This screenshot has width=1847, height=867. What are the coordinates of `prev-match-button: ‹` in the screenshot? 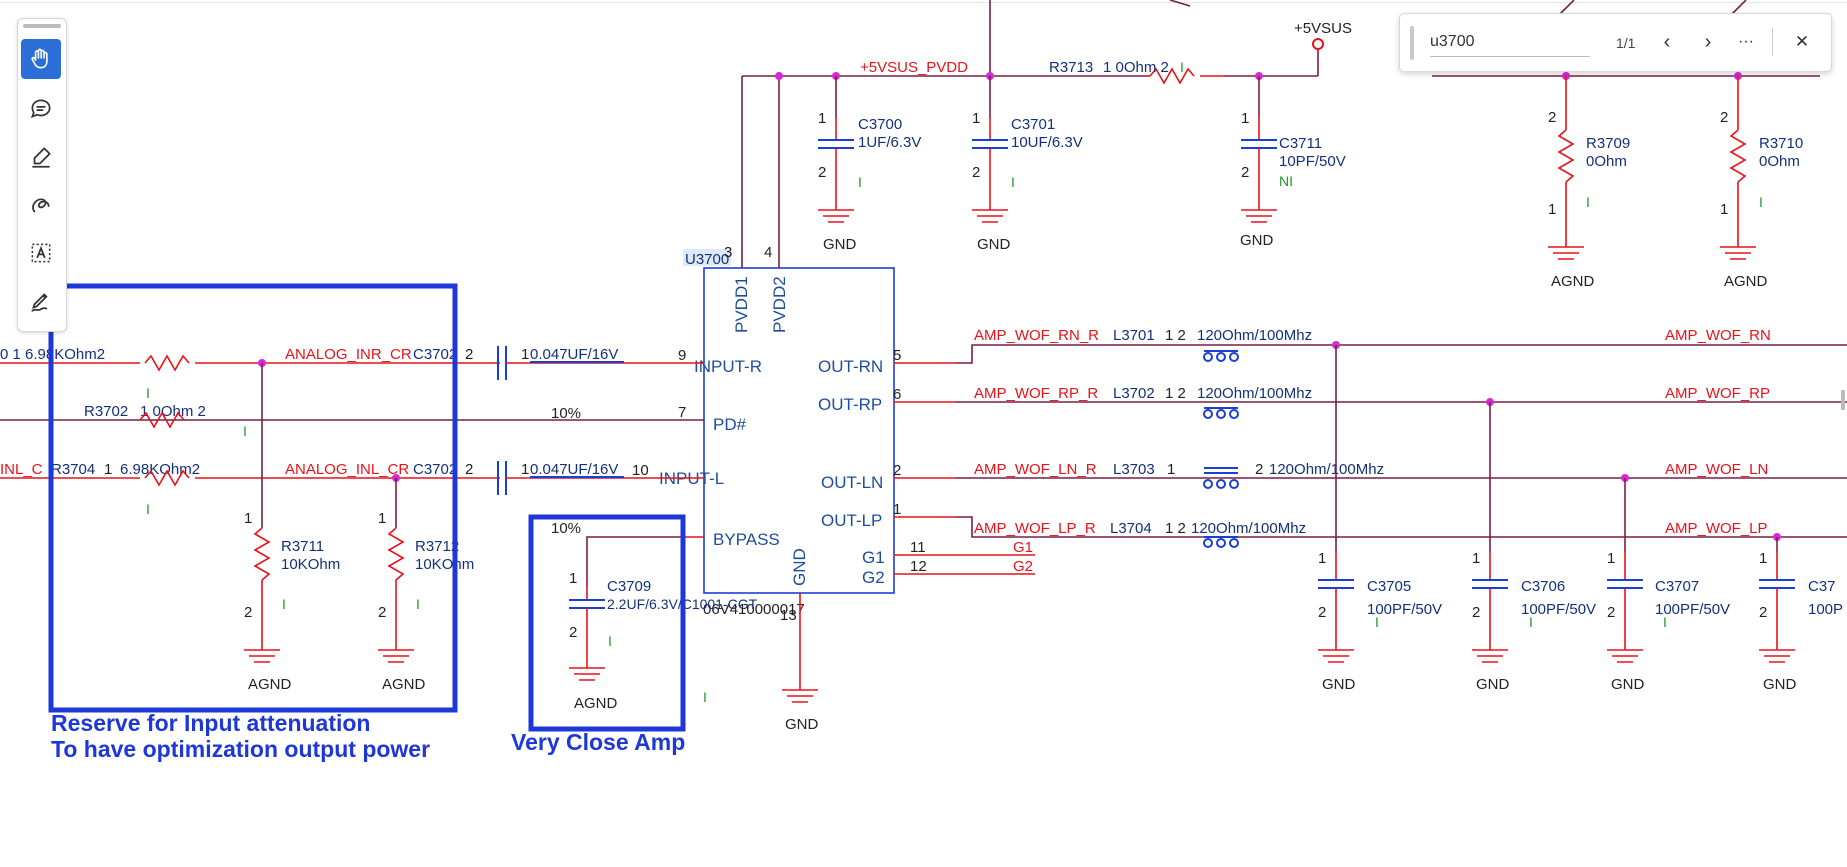 It's located at (1667, 42).